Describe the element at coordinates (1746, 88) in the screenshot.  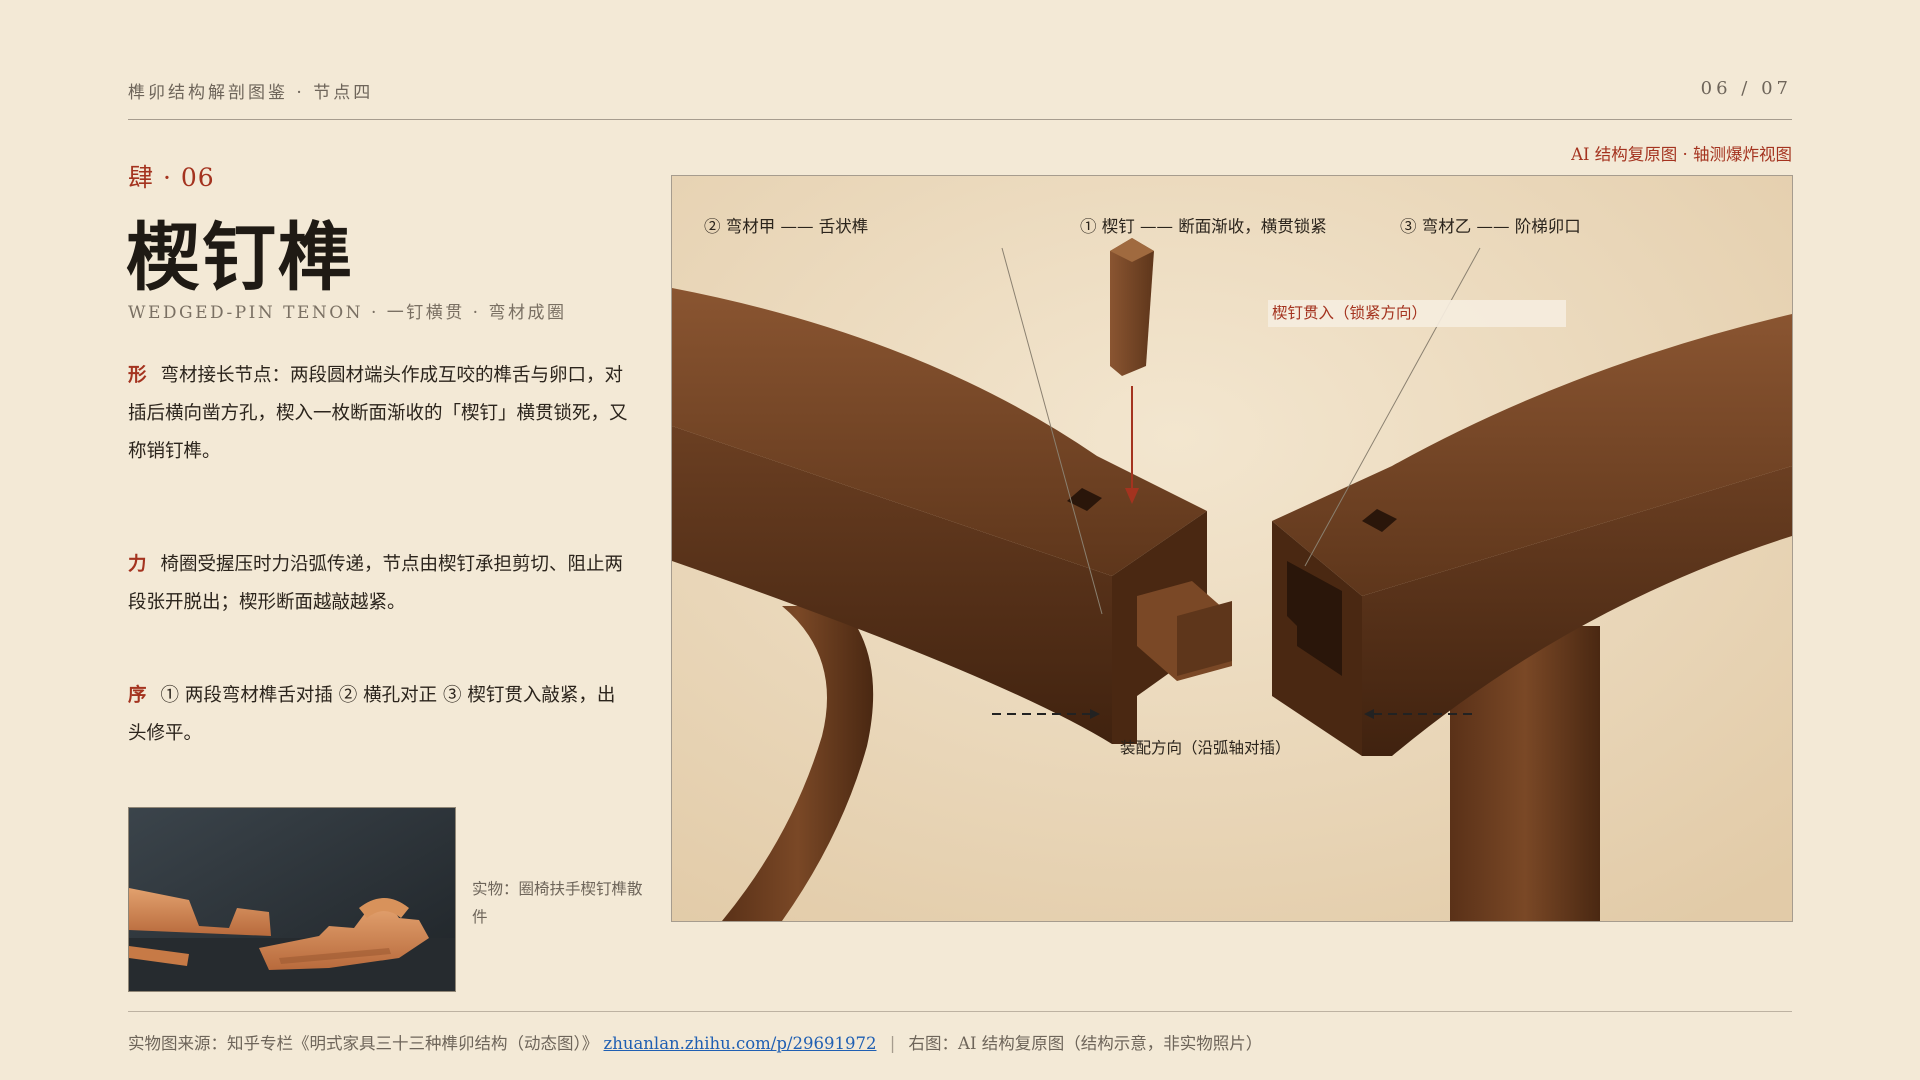
I see `page-indicator: 06 / 07` at that location.